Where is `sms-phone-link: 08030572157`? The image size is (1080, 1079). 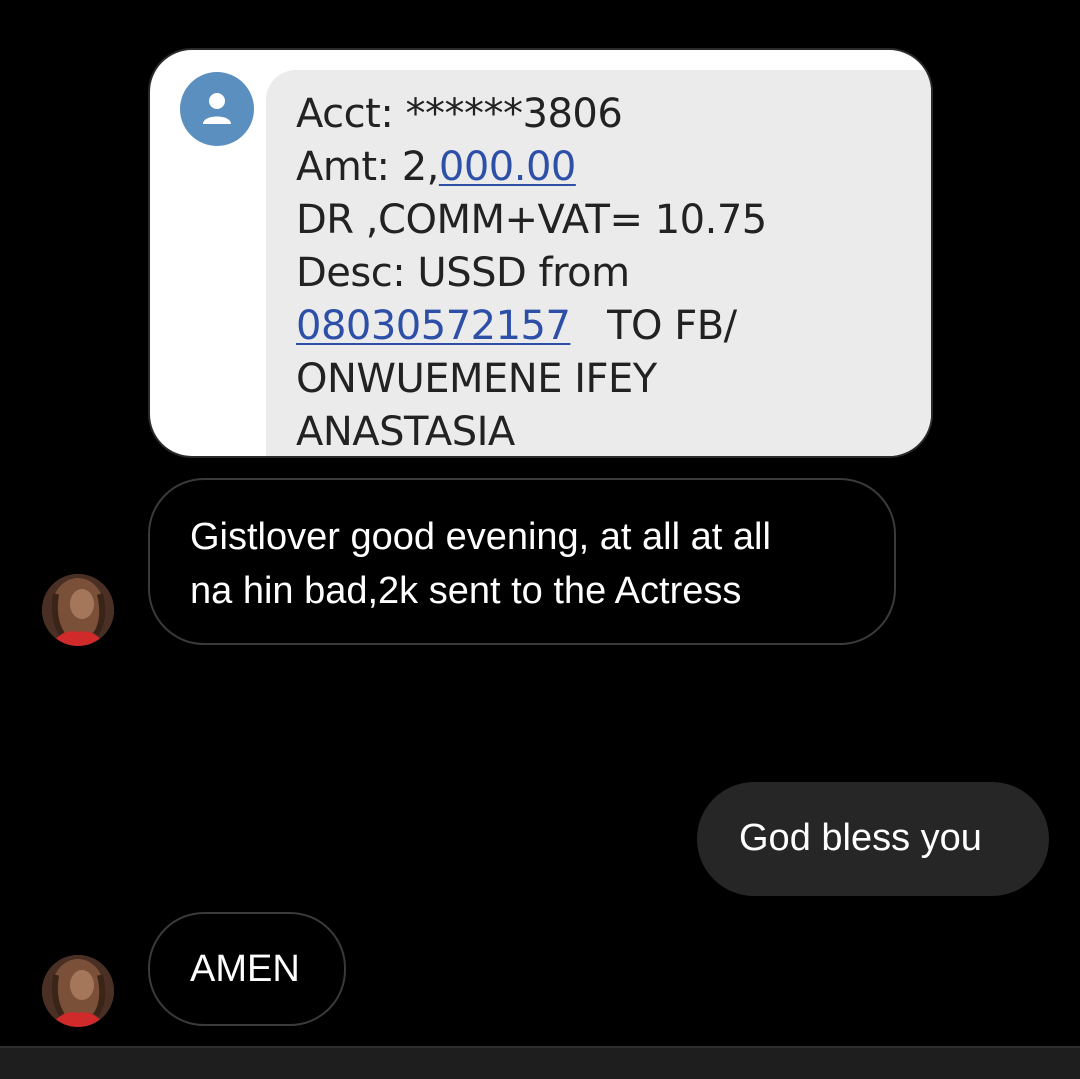 sms-phone-link: 08030572157 is located at coordinates (433, 326).